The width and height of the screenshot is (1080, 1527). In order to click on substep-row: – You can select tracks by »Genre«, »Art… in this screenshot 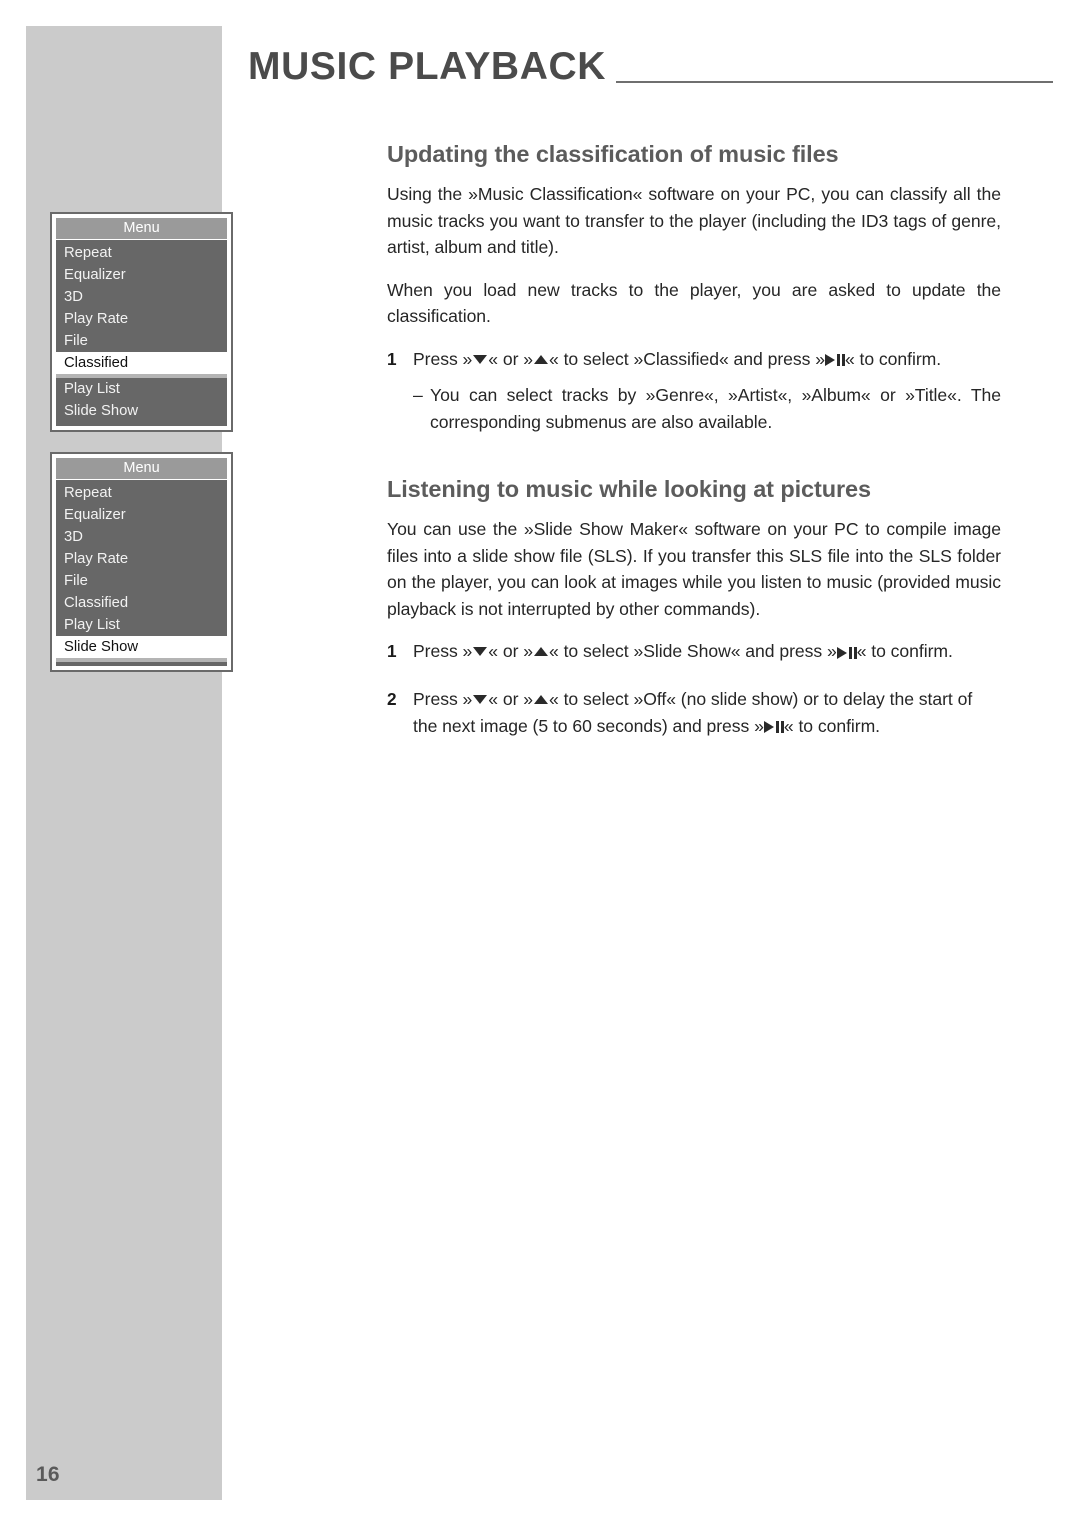, I will do `click(694, 408)`.